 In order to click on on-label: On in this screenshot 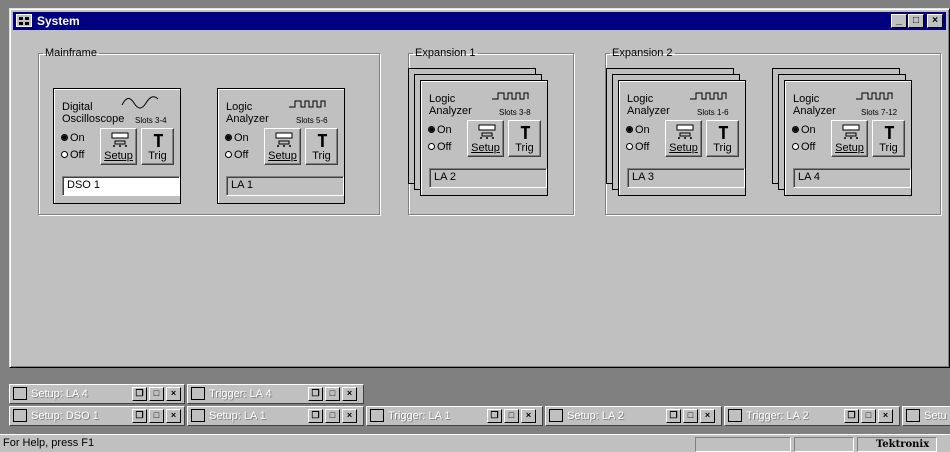, I will do `click(808, 130)`.